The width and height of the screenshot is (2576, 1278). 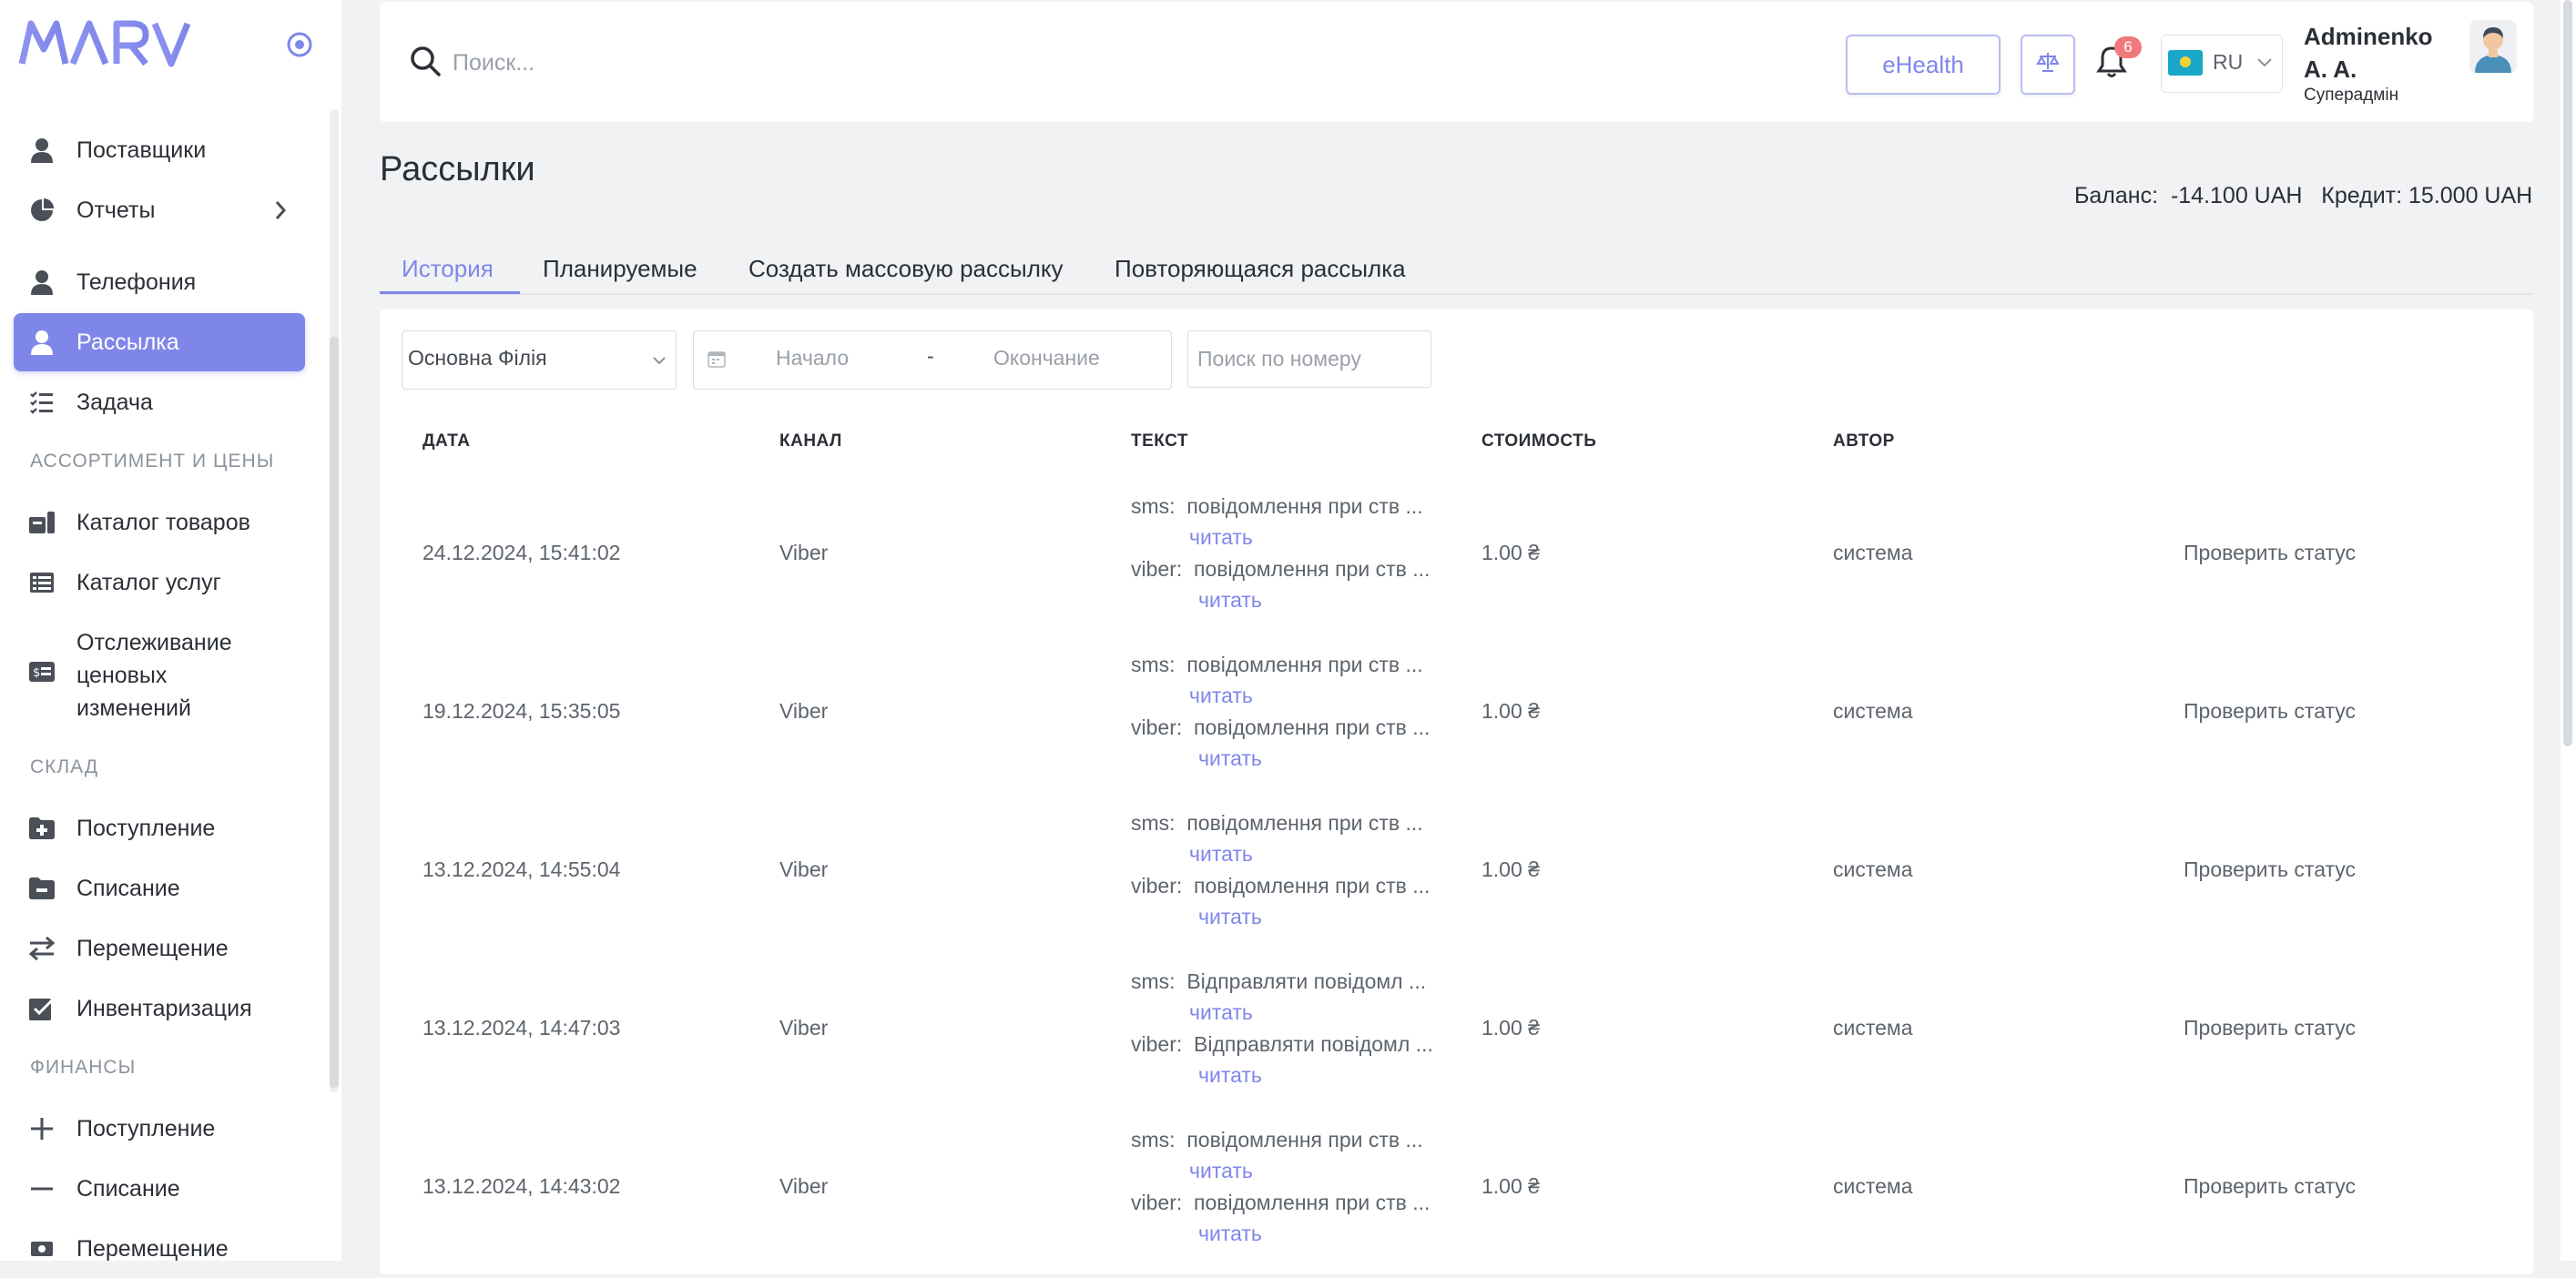 What do you see at coordinates (159, 948) in the screenshot?
I see `sidebar-item-warehouse-transfer: Перемещение` at bounding box center [159, 948].